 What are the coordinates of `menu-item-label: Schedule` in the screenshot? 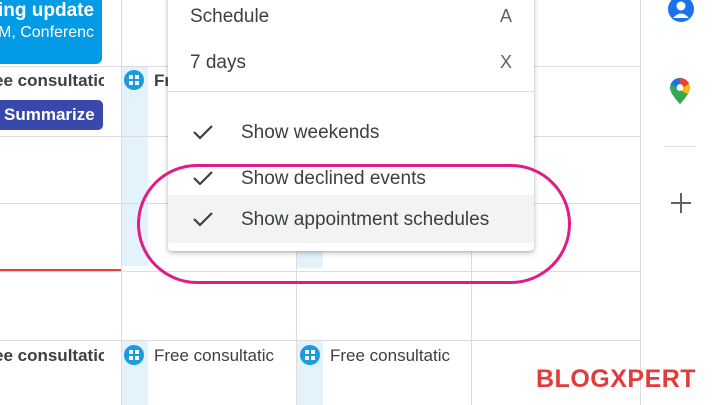 It's located at (230, 16).